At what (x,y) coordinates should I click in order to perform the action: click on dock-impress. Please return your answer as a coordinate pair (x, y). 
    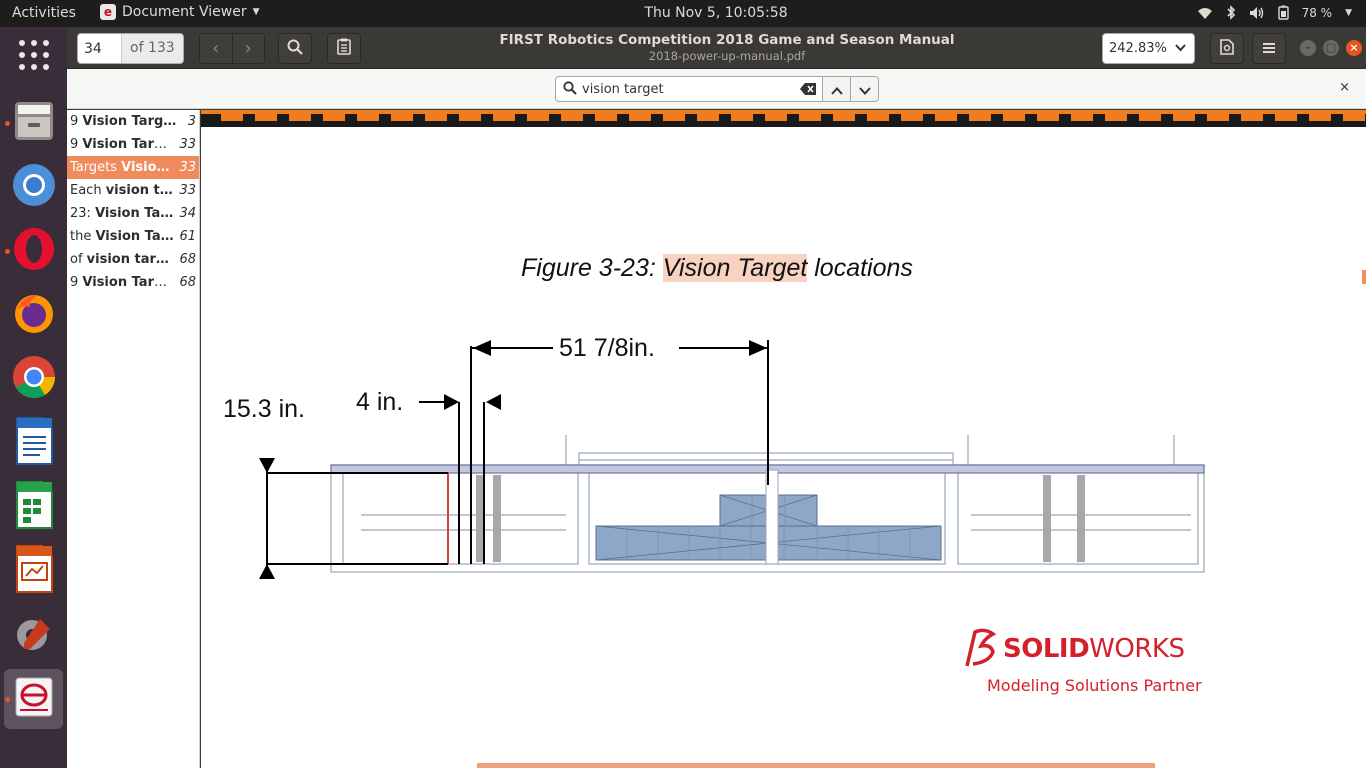
    Looking at the image, I should click on (33, 571).